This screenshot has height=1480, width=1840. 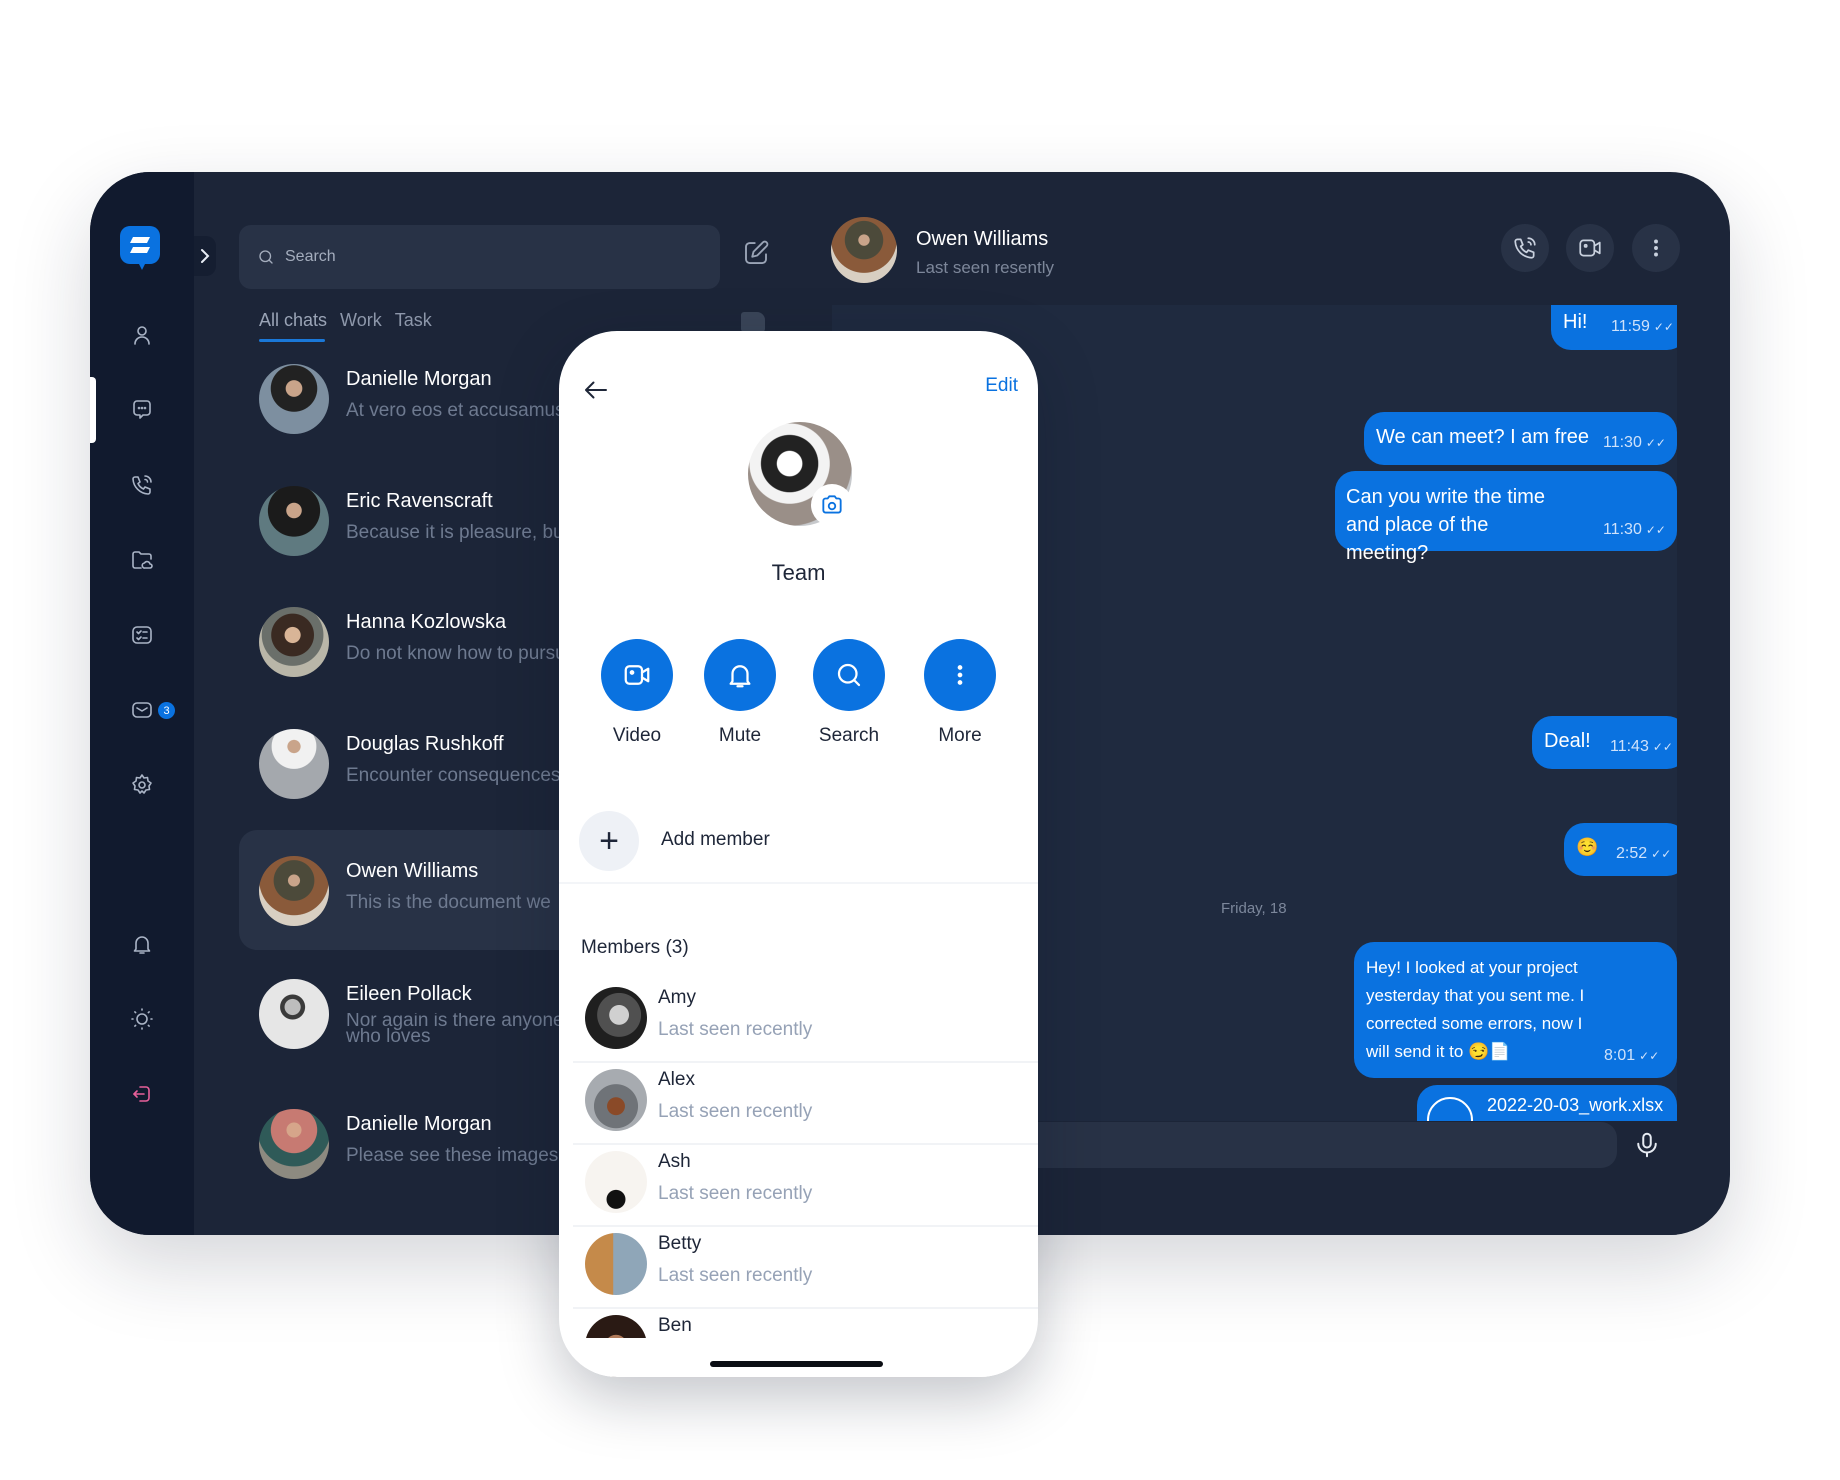 I want to click on message-time: 11:59, so click(x=1630, y=326).